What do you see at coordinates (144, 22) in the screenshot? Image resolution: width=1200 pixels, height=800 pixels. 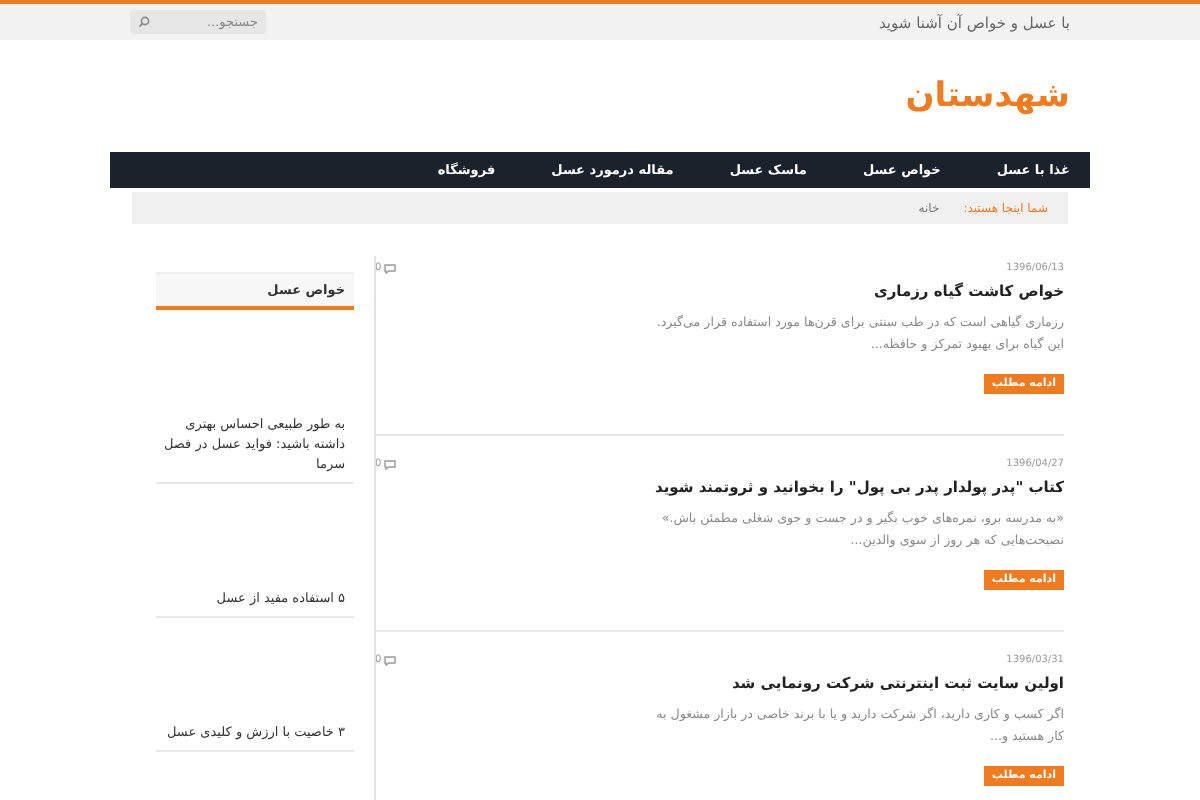 I see `search-icon` at bounding box center [144, 22].